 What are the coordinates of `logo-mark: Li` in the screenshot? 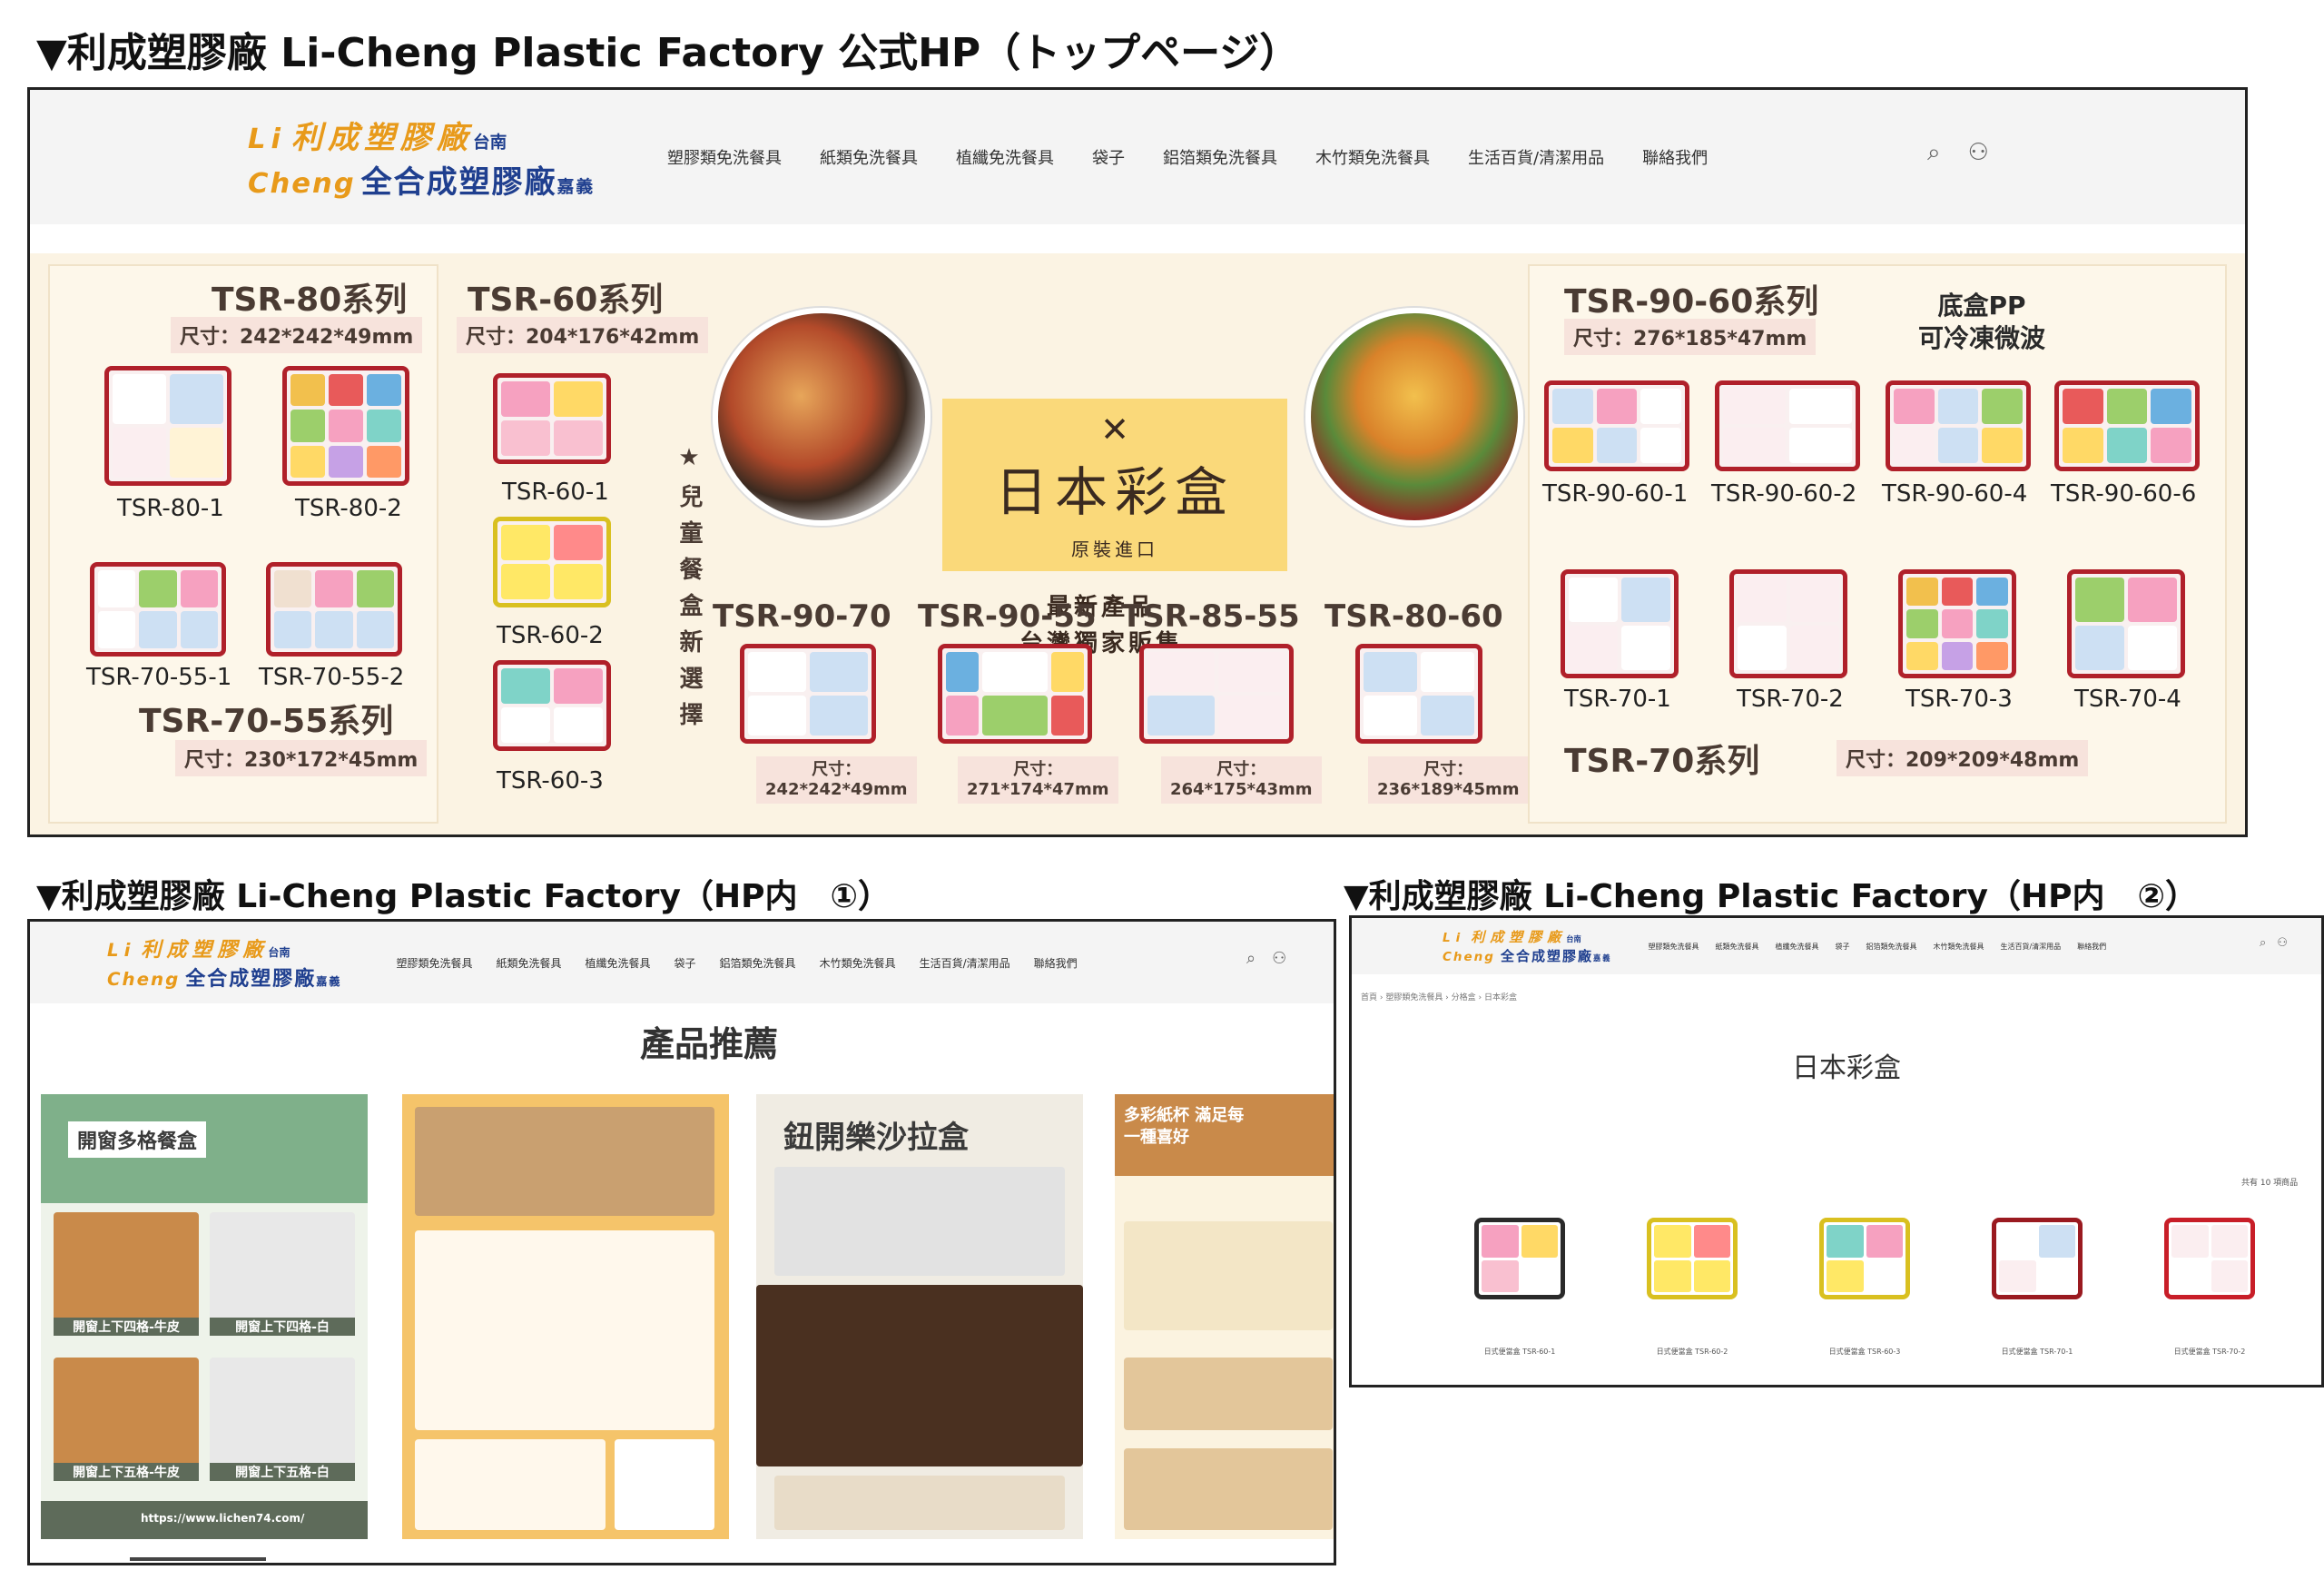 It's located at (267, 139).